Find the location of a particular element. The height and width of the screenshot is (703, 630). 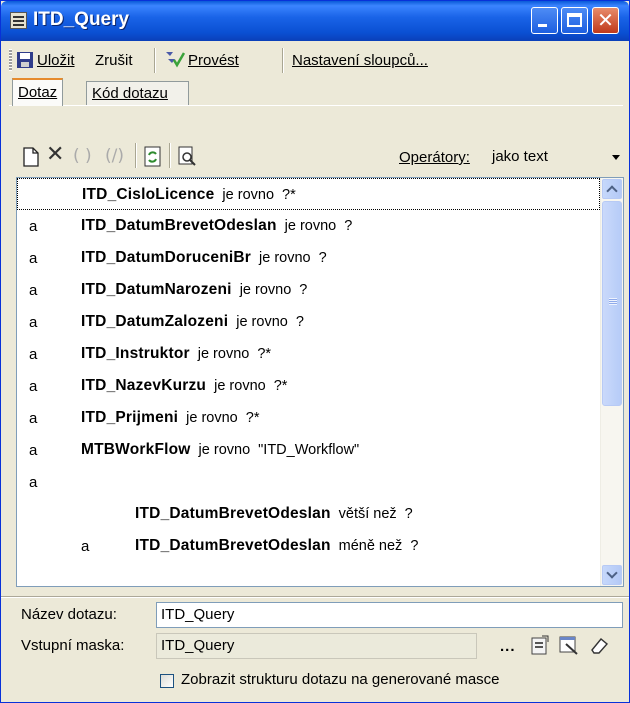

condition-operator: větší než is located at coordinates (367, 514).